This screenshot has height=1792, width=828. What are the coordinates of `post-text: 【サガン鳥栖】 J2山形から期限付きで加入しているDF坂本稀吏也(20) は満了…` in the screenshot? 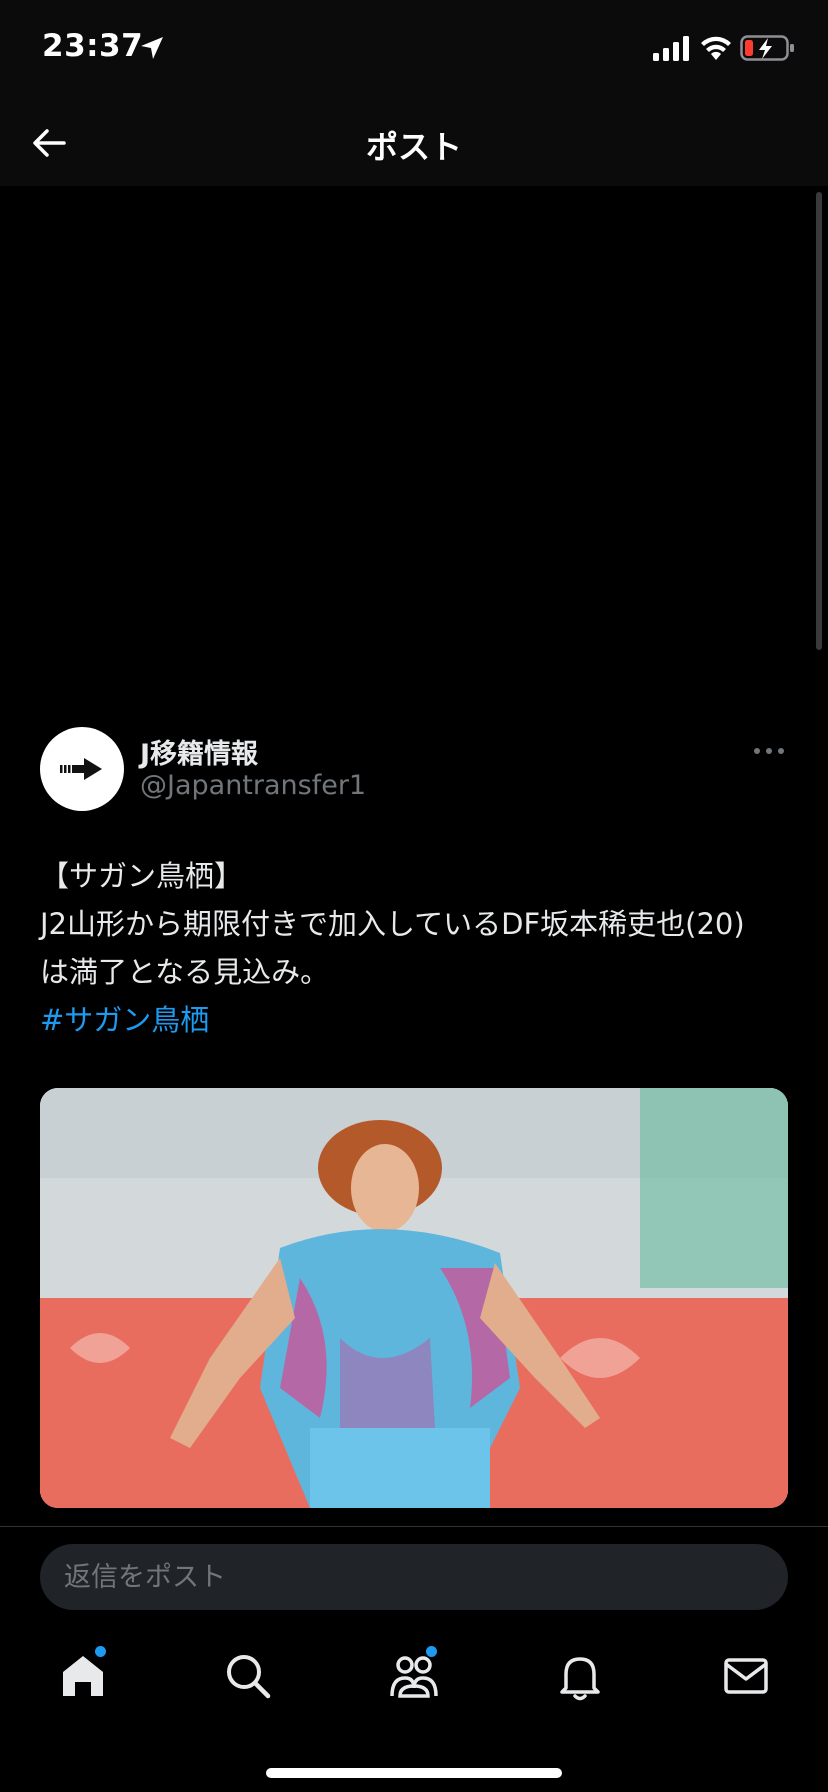 It's located at (420, 948).